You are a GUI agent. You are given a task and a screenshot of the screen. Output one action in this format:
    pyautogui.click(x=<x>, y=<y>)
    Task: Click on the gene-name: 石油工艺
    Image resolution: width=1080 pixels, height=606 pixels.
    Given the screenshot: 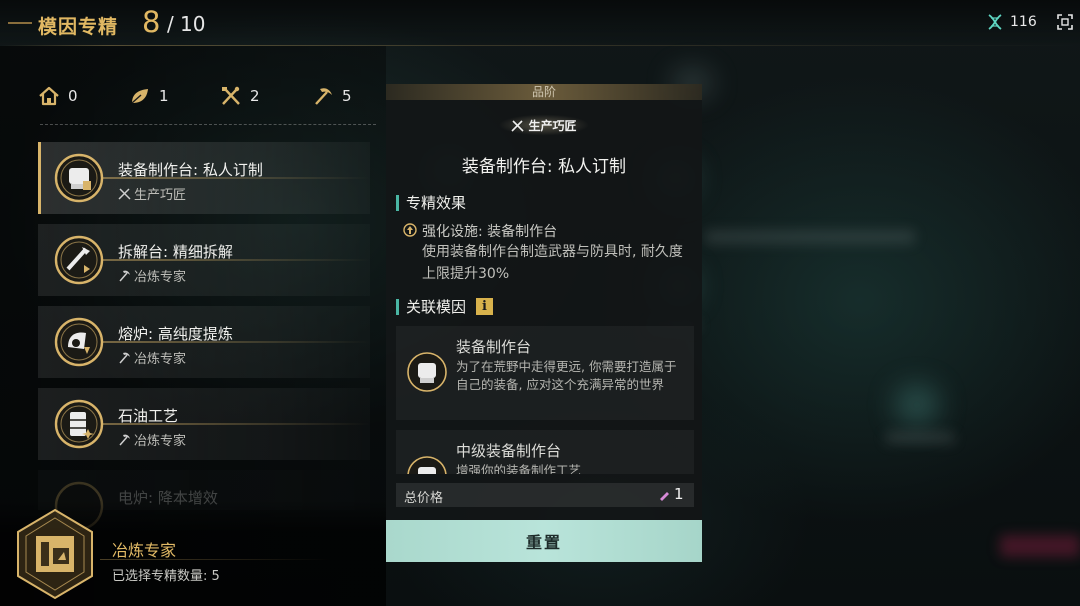 What is the action you would take?
    pyautogui.click(x=148, y=416)
    